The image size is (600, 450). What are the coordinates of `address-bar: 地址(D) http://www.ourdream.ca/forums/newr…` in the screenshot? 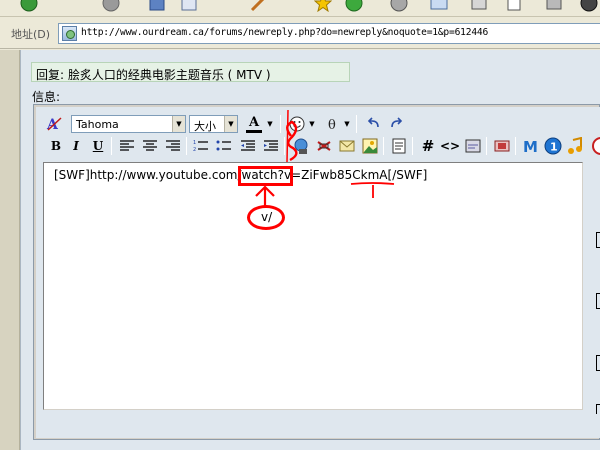 It's located at (300, 33).